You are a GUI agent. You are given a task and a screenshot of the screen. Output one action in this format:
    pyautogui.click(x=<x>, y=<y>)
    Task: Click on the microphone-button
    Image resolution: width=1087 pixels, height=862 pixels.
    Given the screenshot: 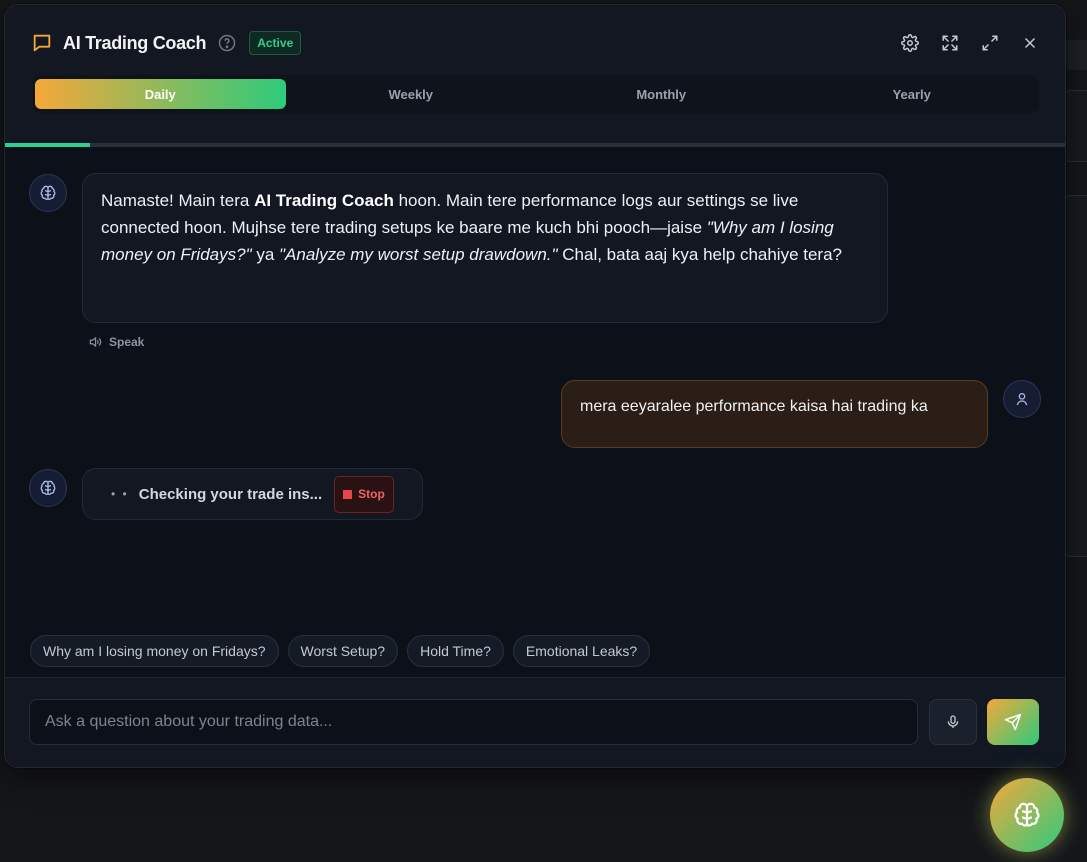 What is the action you would take?
    pyautogui.click(x=953, y=722)
    